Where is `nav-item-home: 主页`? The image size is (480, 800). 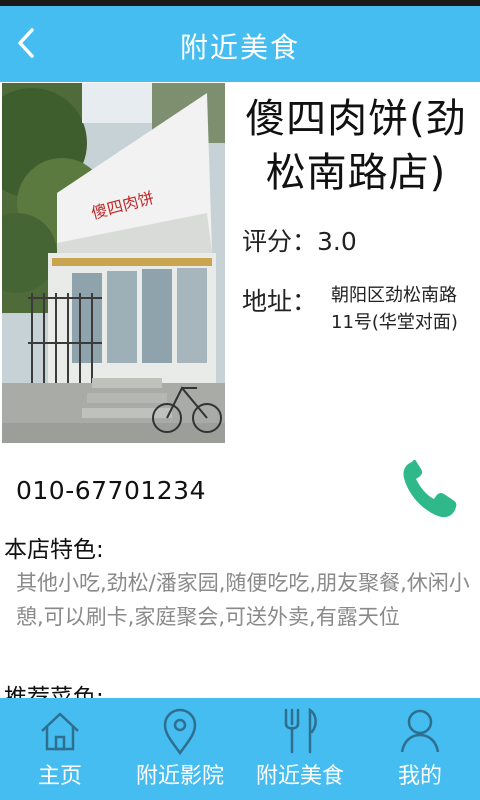 nav-item-home: 主页 is located at coordinates (60, 749).